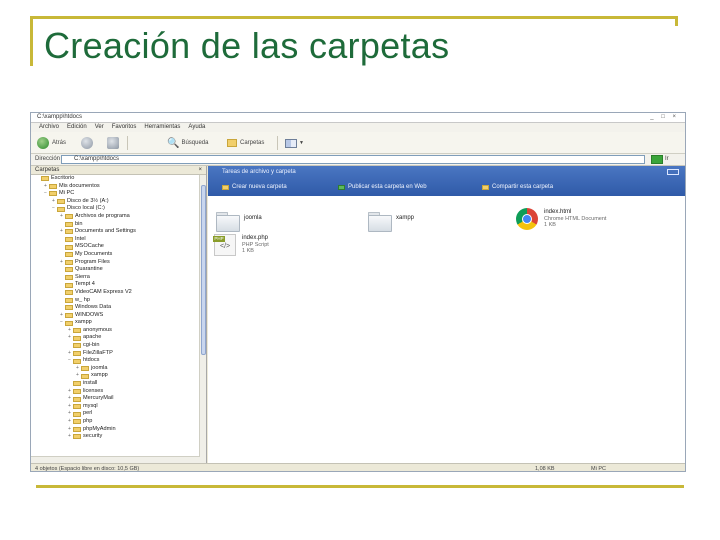  I want to click on views-button: ▼, so click(294, 143).